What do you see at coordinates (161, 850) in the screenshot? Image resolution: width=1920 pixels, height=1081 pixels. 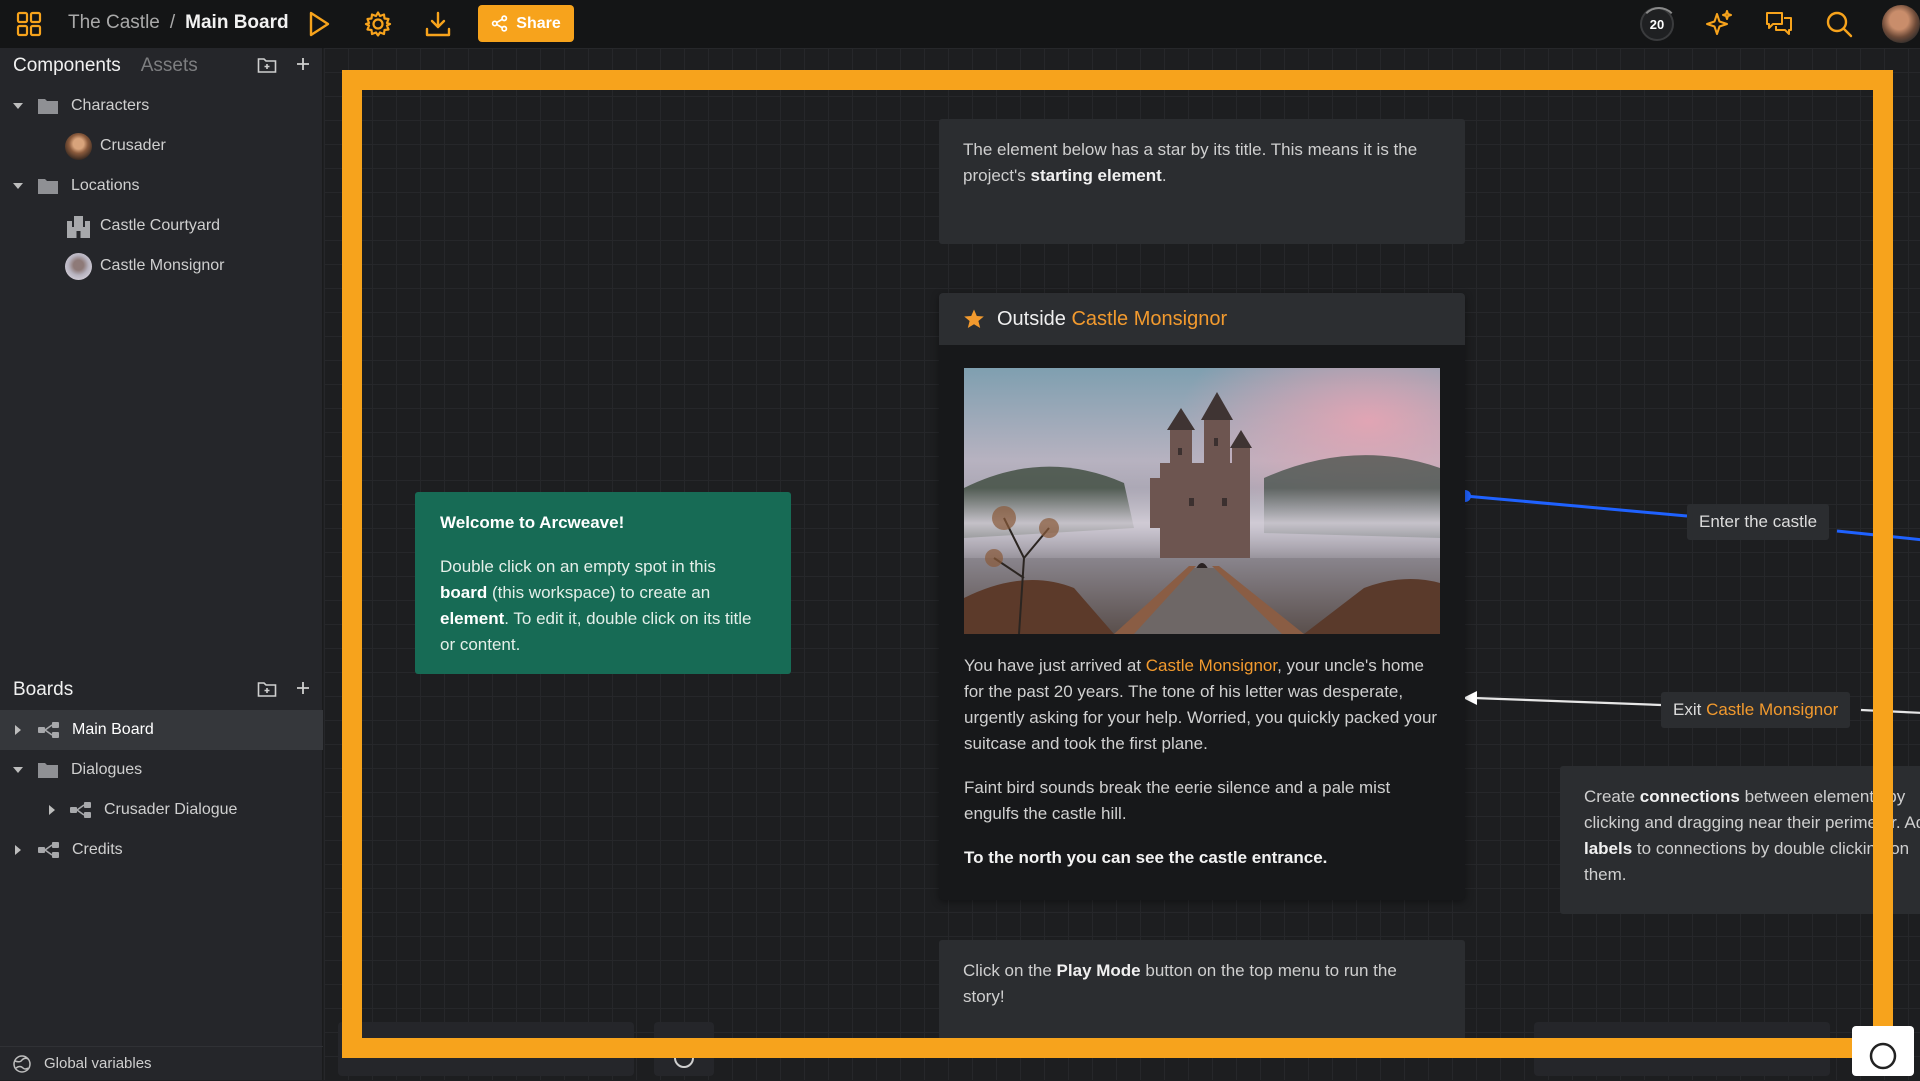 I see `board-item-credits: Credits` at bounding box center [161, 850].